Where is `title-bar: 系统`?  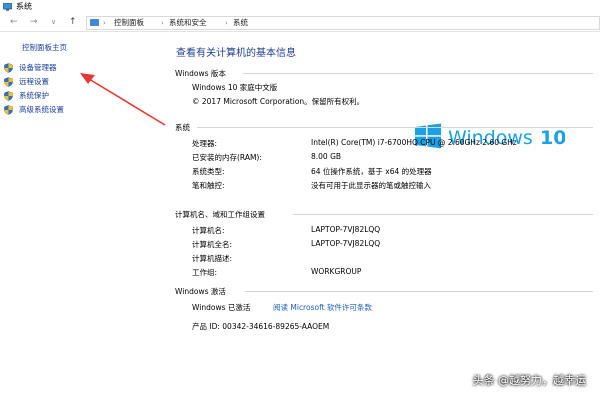
title-bar: 系统 is located at coordinates (300, 7).